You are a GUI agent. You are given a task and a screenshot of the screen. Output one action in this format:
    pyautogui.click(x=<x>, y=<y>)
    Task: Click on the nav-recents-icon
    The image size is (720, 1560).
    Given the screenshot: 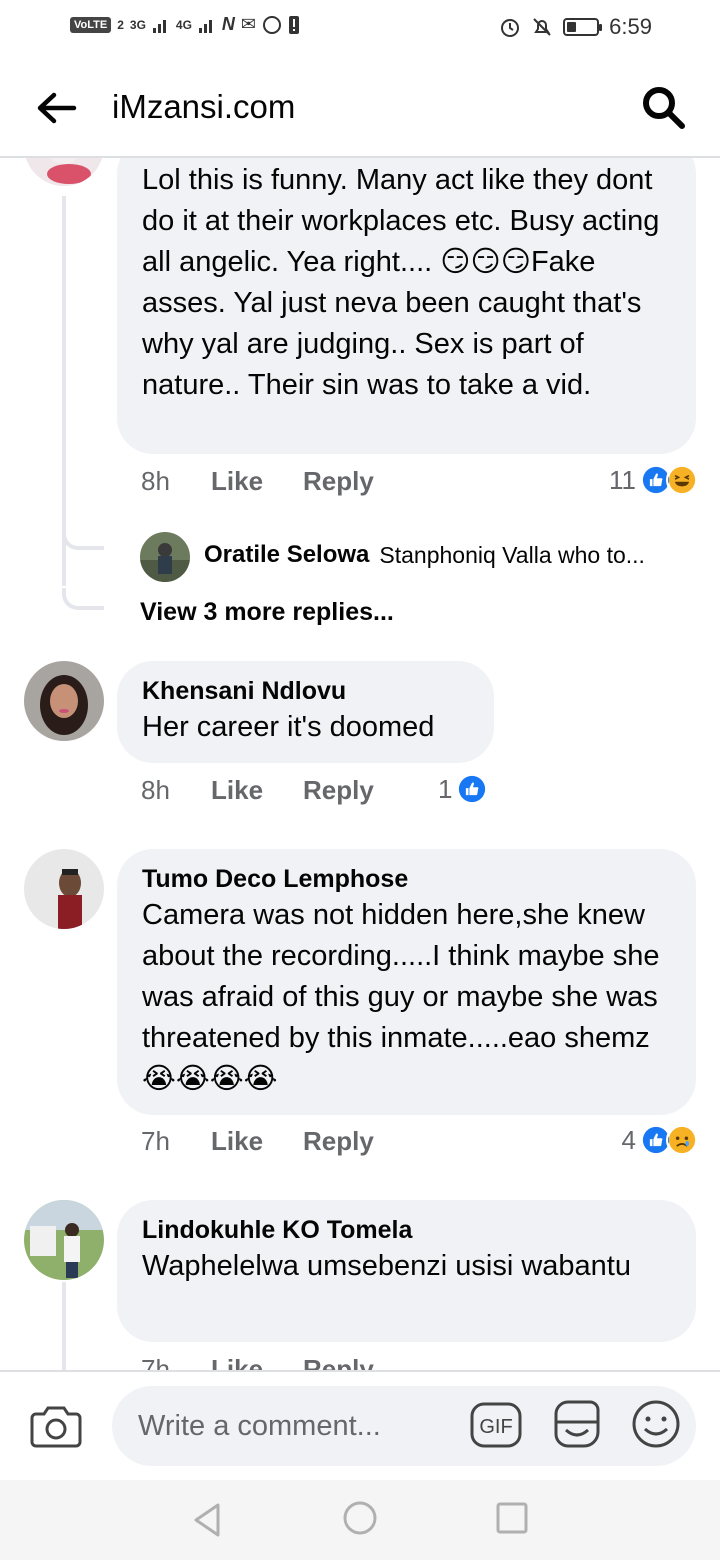 What is the action you would take?
    pyautogui.click(x=512, y=1518)
    